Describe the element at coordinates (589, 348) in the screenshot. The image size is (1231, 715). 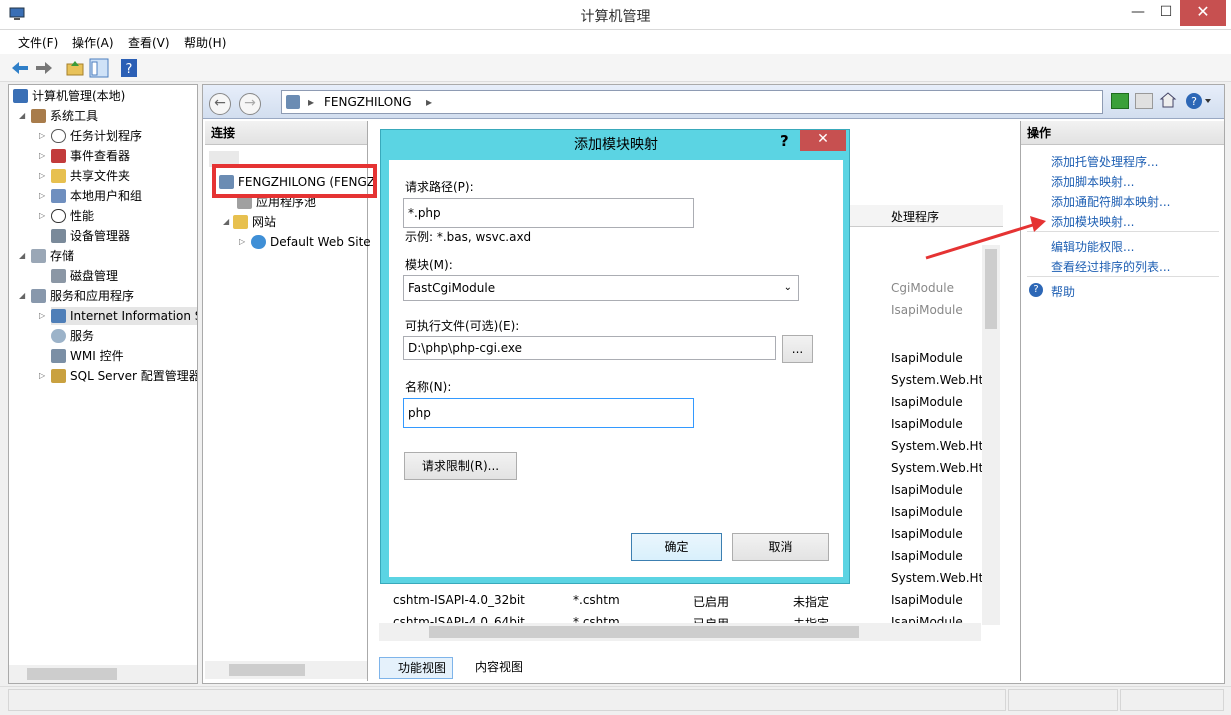
I see `executable-input: D:\php\php-cgi.exe` at that location.